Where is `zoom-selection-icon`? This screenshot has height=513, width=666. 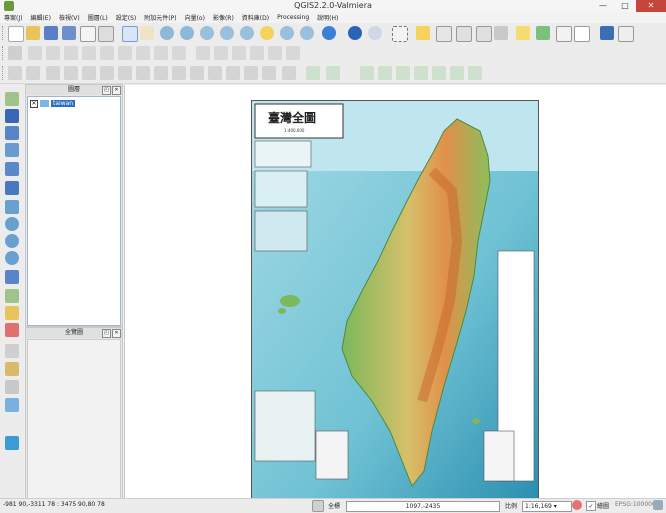 zoom-selection-icon is located at coordinates (267, 33).